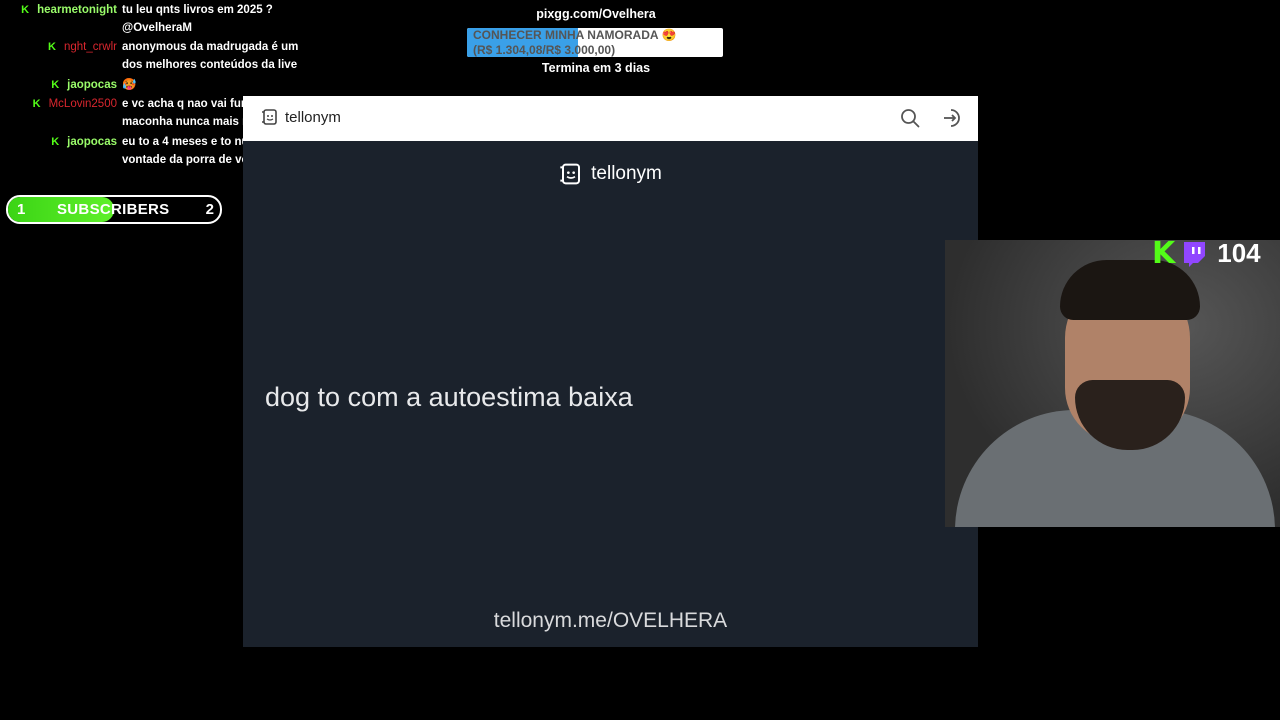 This screenshot has height=720, width=1280. Describe the element at coordinates (21, 209) in the screenshot. I see `subscribers-current: 1` at that location.